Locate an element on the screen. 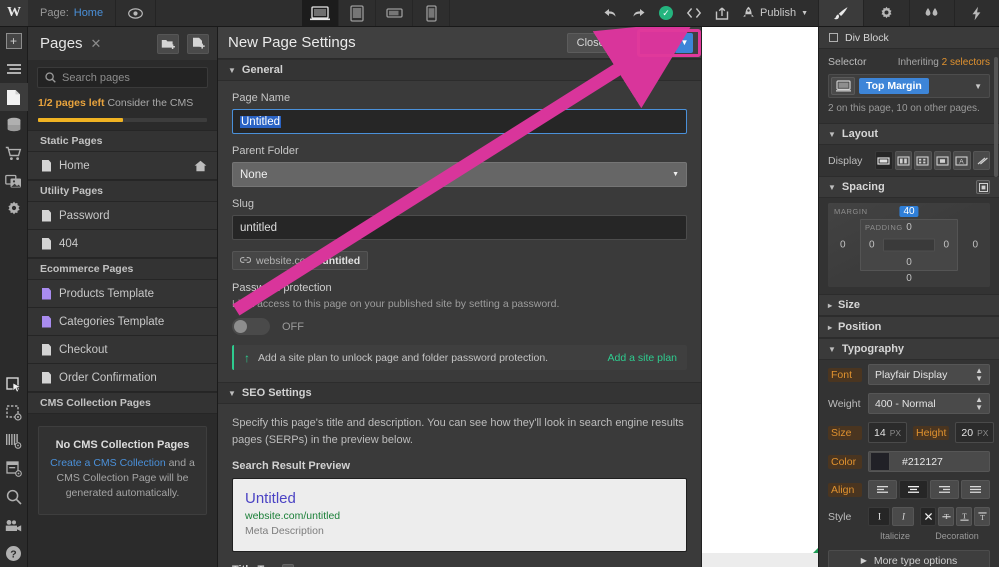 This screenshot has width=999, height=567. display-block-option is located at coordinates (884, 160).